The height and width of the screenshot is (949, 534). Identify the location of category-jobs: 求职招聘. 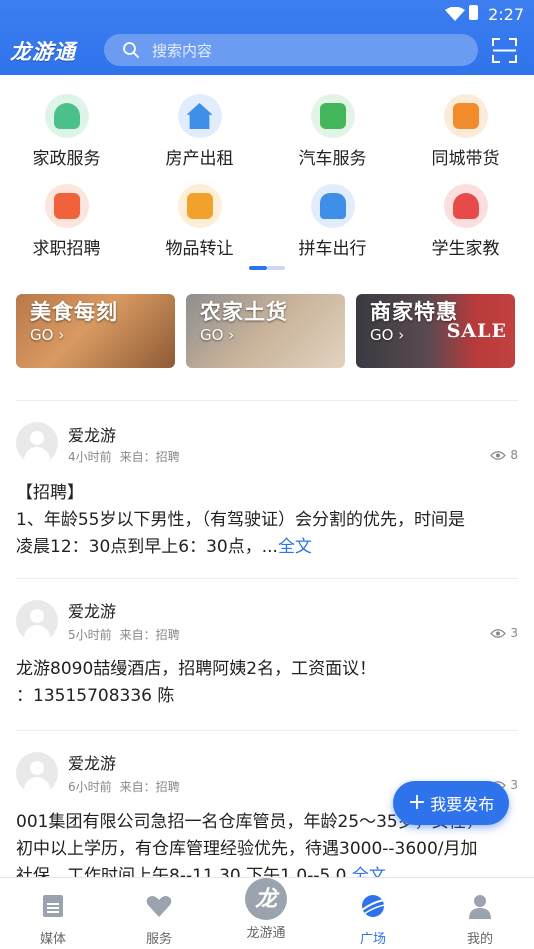
(66, 218).